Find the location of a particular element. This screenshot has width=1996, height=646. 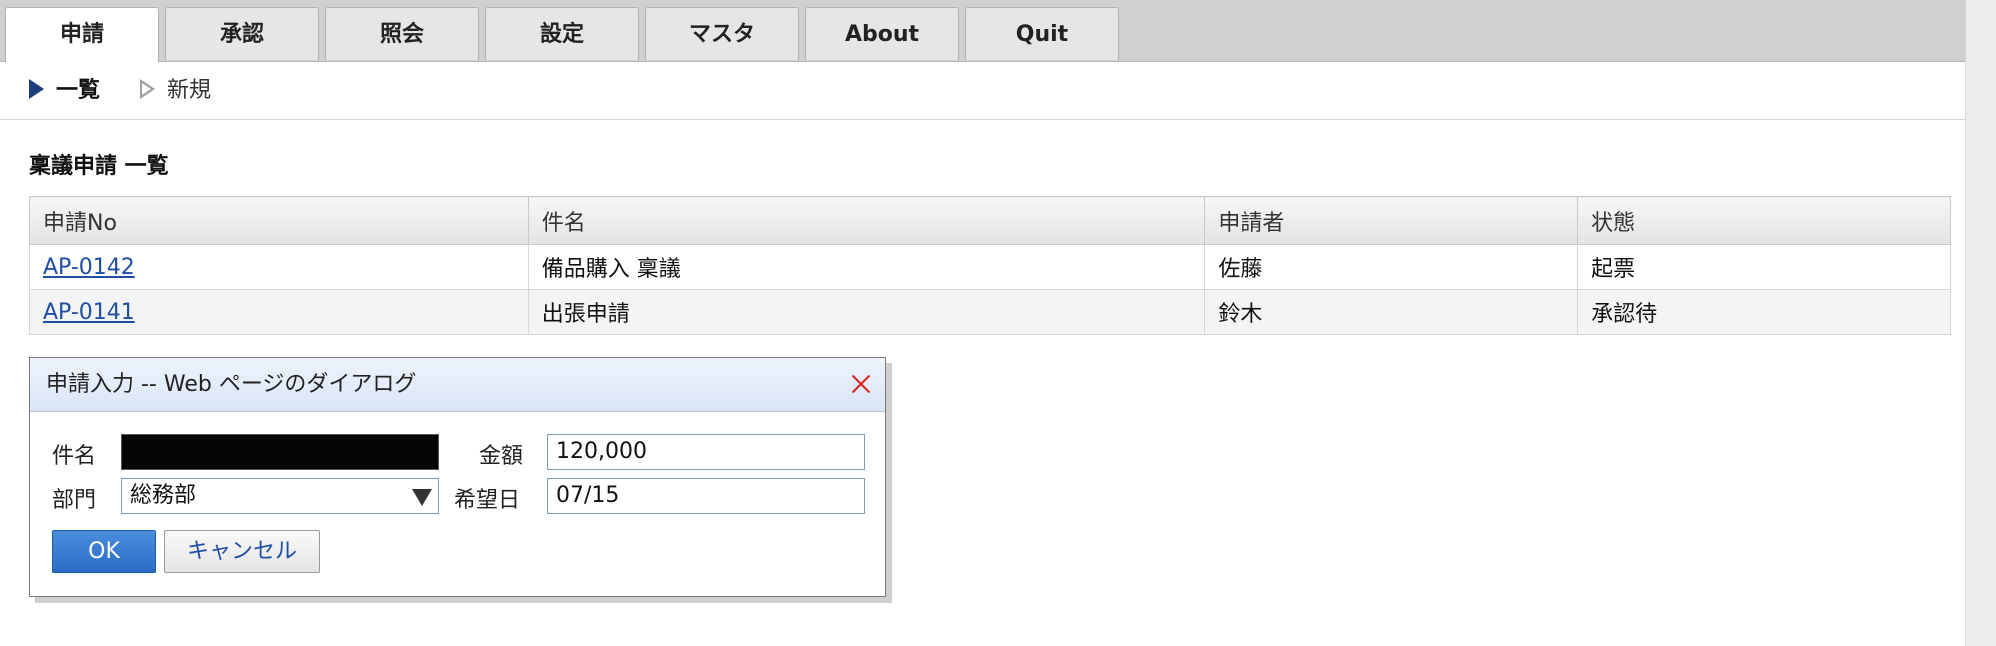

table-header-row: 申請No 件名 申請者 状態 is located at coordinates (990, 220).